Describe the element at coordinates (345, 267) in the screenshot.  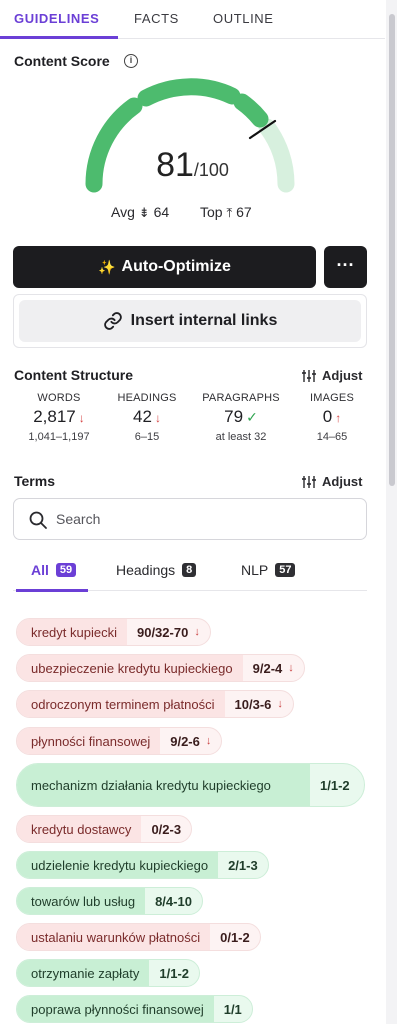
I see `more-options-button: ···` at that location.